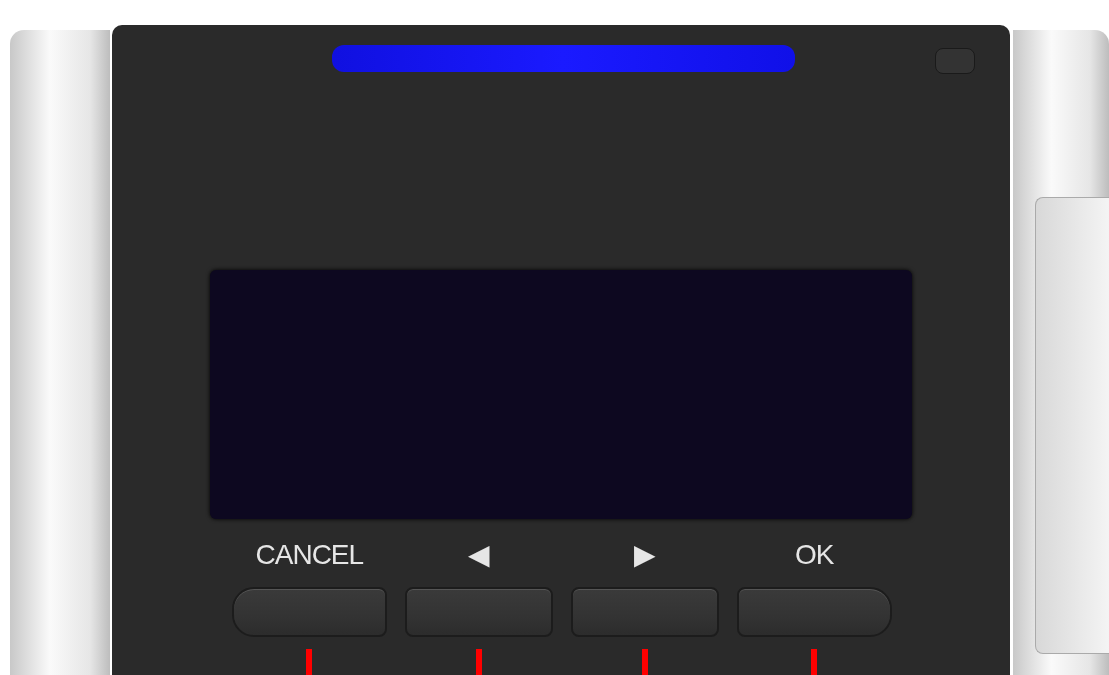 This screenshot has height=675, width=1109. Describe the element at coordinates (954, 61) in the screenshot. I see `sensor-window` at that location.